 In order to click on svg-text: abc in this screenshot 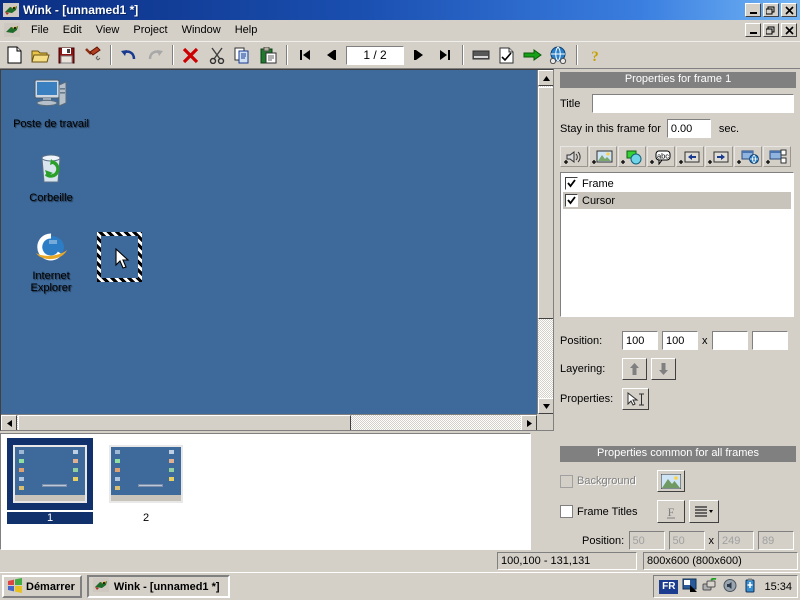, I will do `click(663, 155)`.